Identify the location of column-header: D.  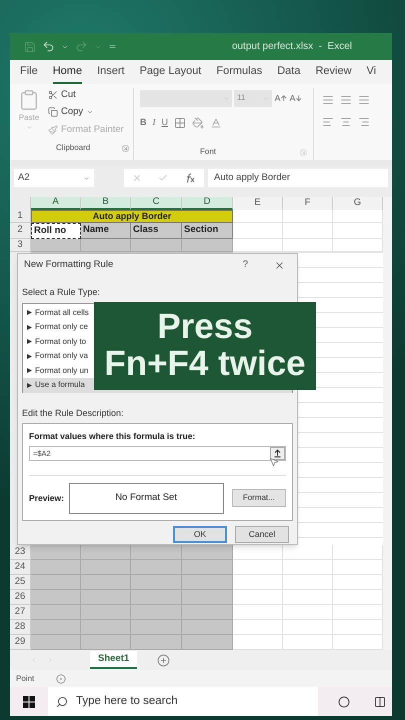
(207, 203).